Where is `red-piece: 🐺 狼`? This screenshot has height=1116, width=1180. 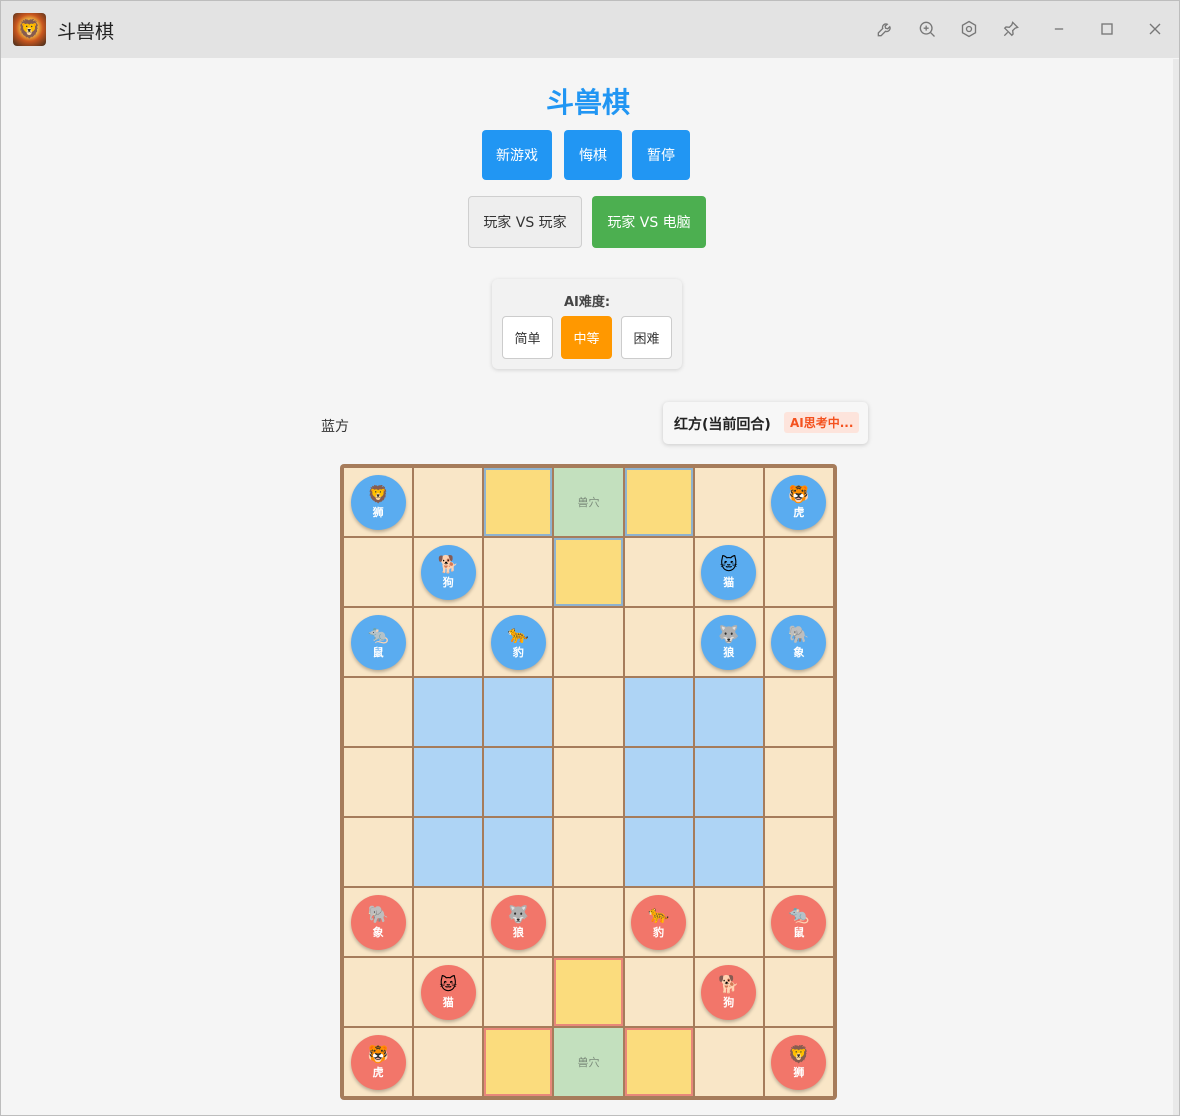
red-piece: 🐺 狼 is located at coordinates (518, 922).